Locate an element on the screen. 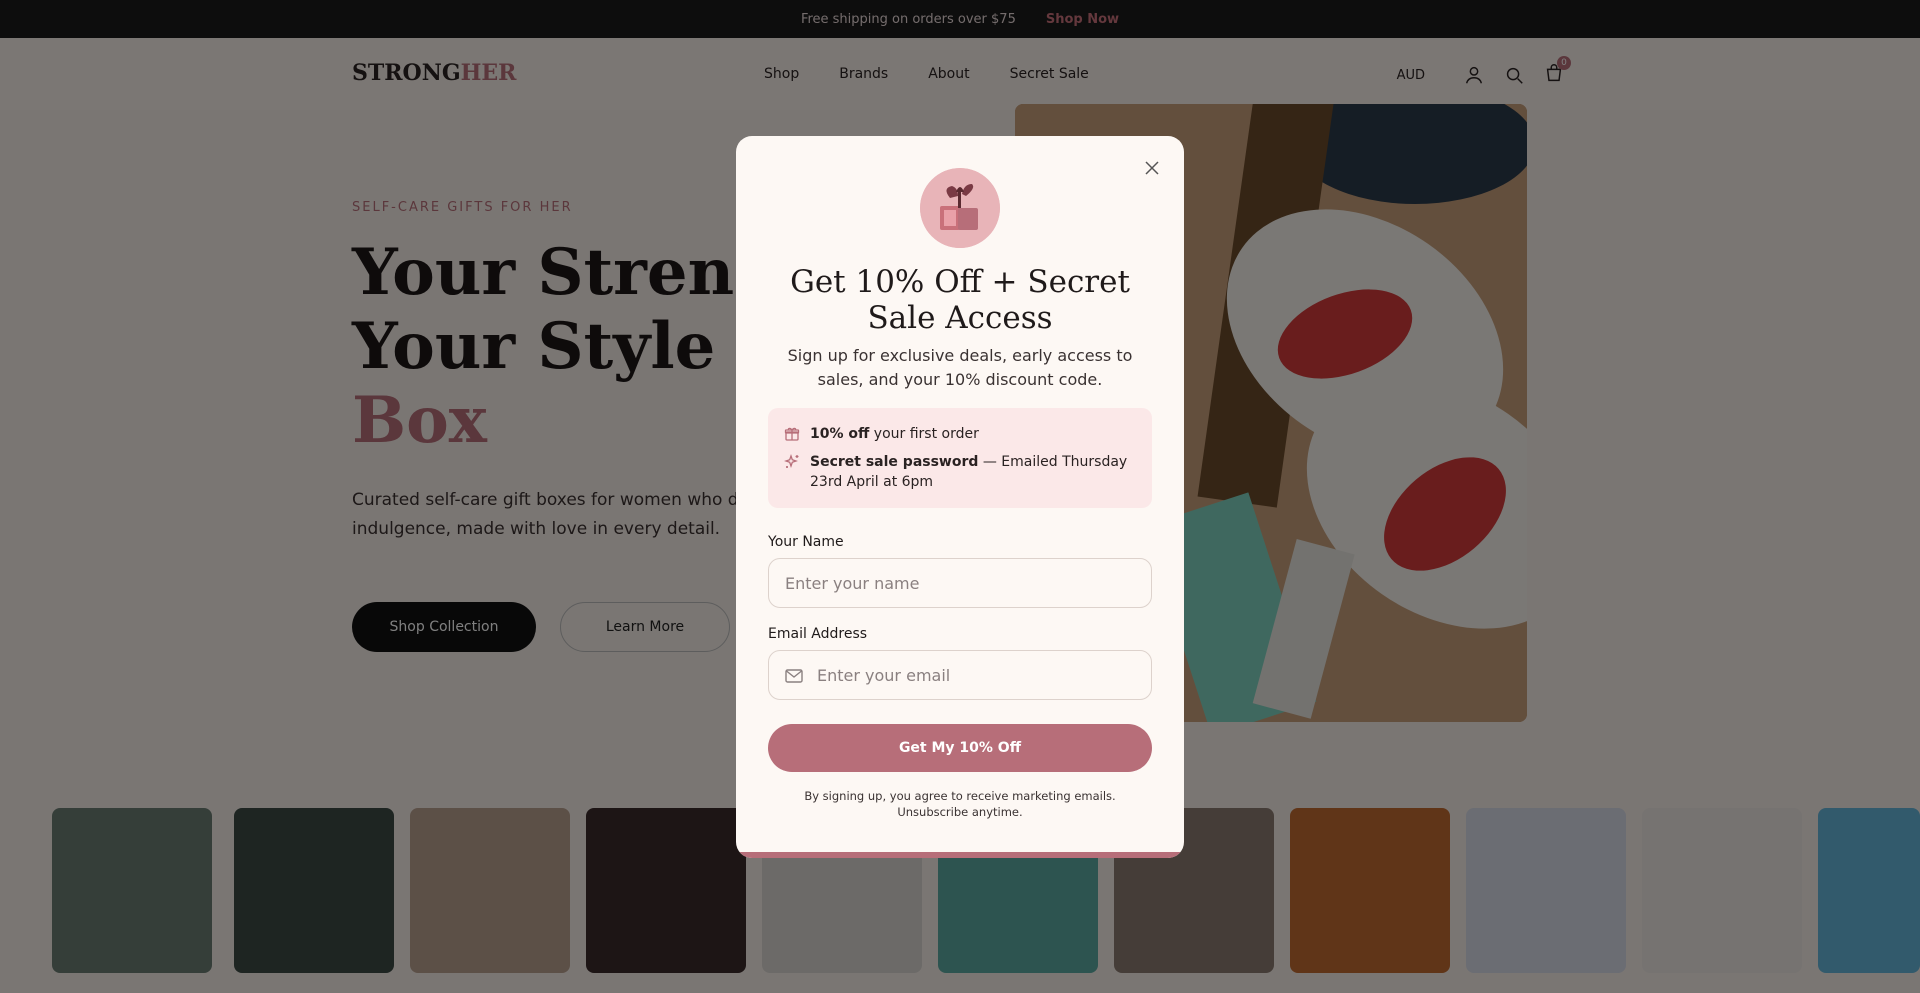 Image resolution: width=1920 pixels, height=993 pixels. gift-box-illustration is located at coordinates (960, 208).